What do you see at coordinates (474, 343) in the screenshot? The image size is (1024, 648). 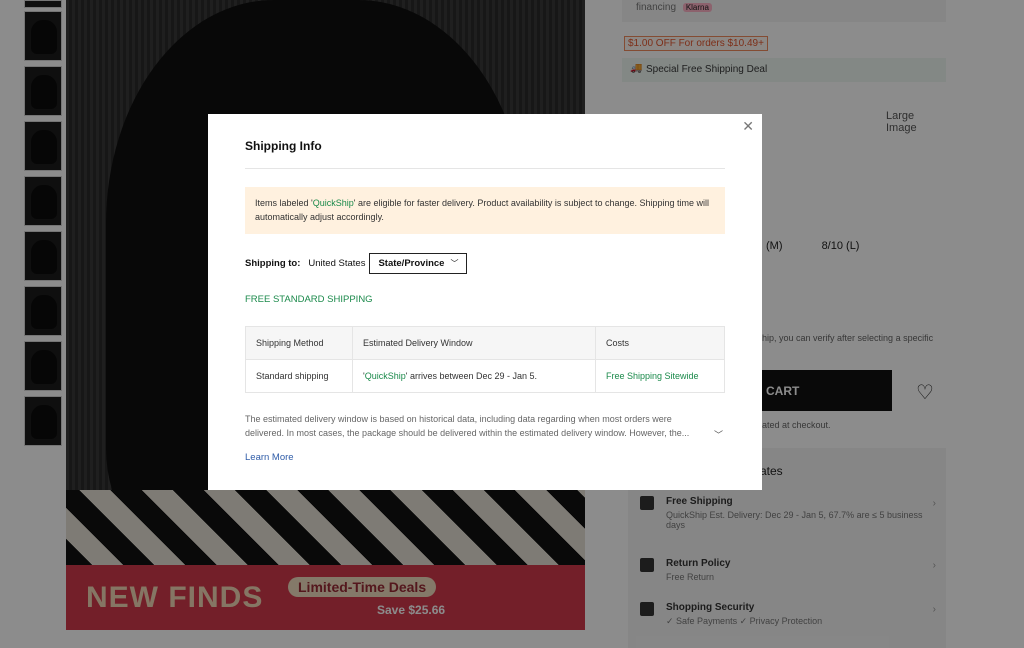 I see `column-header-window: Estimated Delivery Window` at bounding box center [474, 343].